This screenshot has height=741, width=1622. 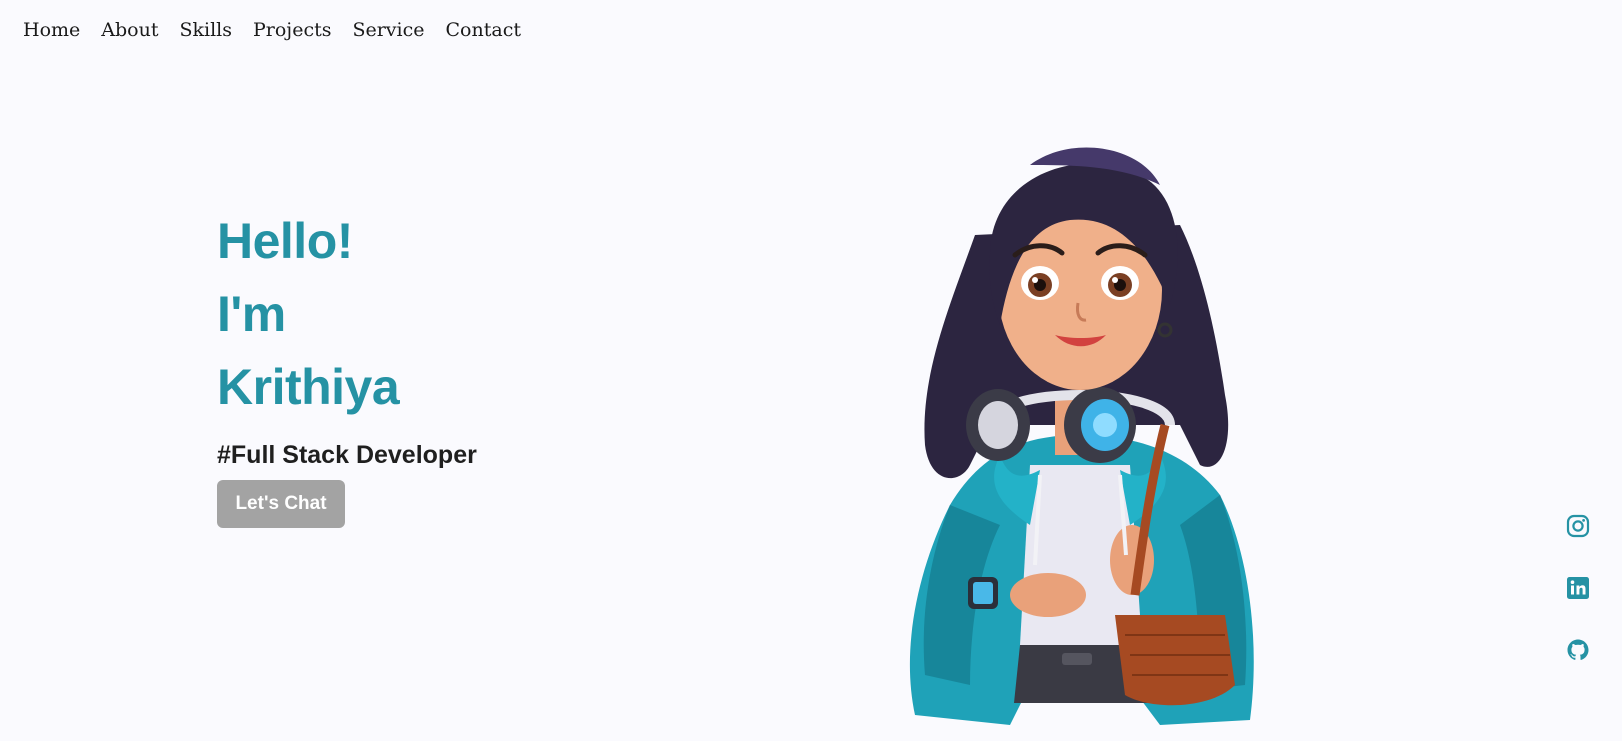 What do you see at coordinates (129, 30) in the screenshot?
I see `nav-about: About` at bounding box center [129, 30].